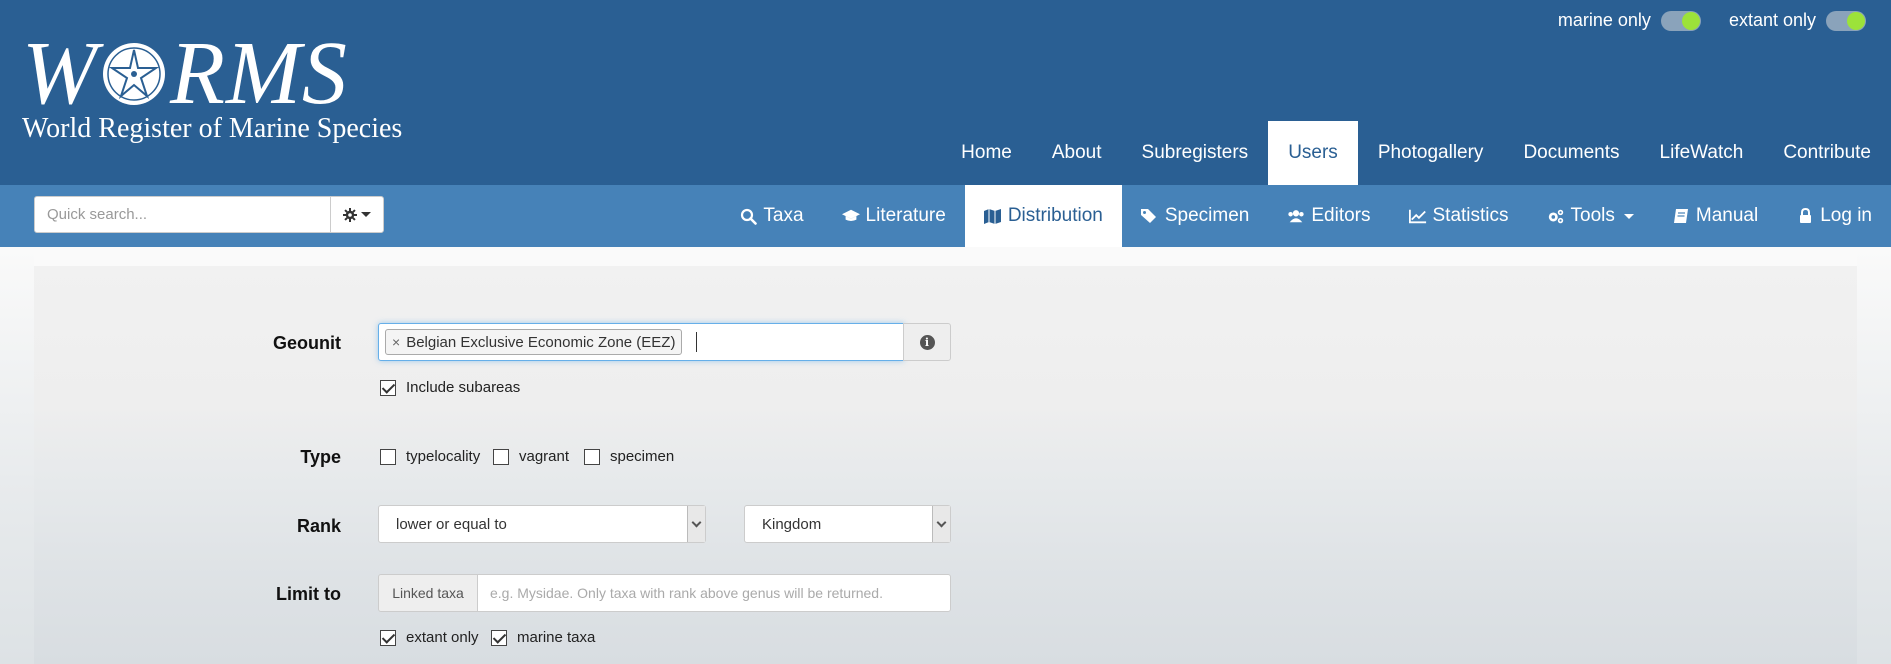 This screenshot has width=1891, height=664. I want to click on subnav-manual: Manual, so click(1715, 216).